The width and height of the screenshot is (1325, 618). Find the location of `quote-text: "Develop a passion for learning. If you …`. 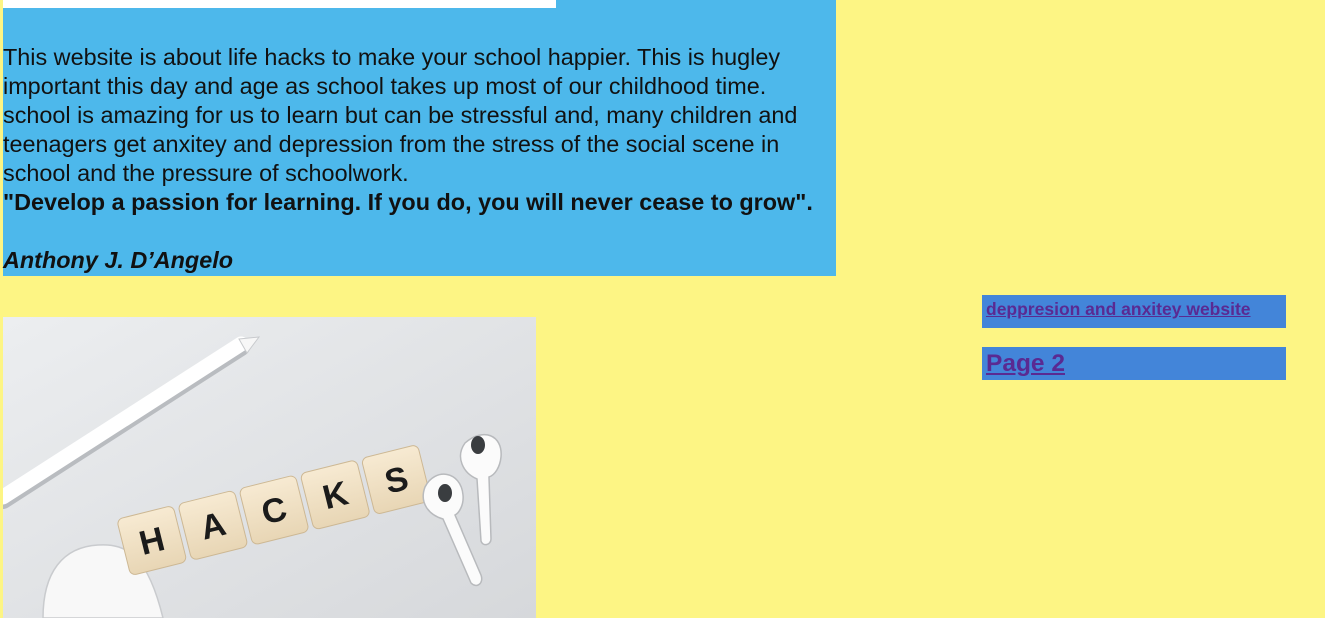

quote-text: "Develop a passion for learning. If you … is located at coordinates (408, 202).